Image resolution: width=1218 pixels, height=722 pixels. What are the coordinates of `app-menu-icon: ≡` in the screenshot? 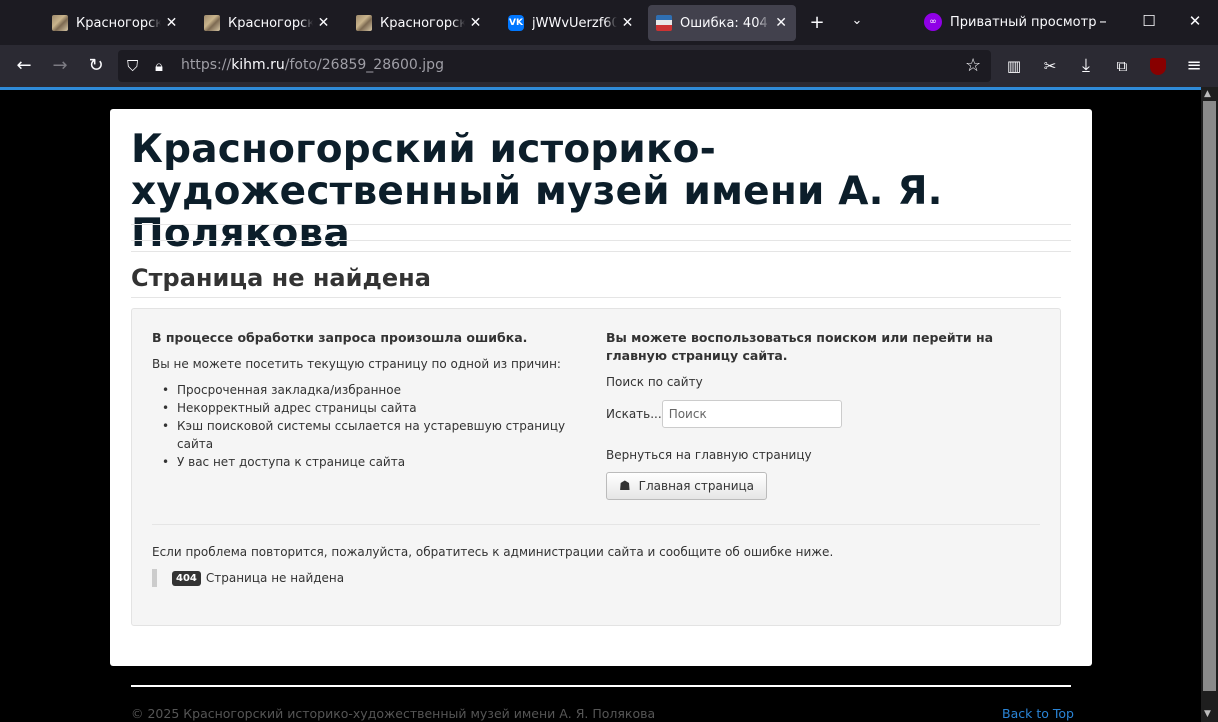 It's located at (1194, 66).